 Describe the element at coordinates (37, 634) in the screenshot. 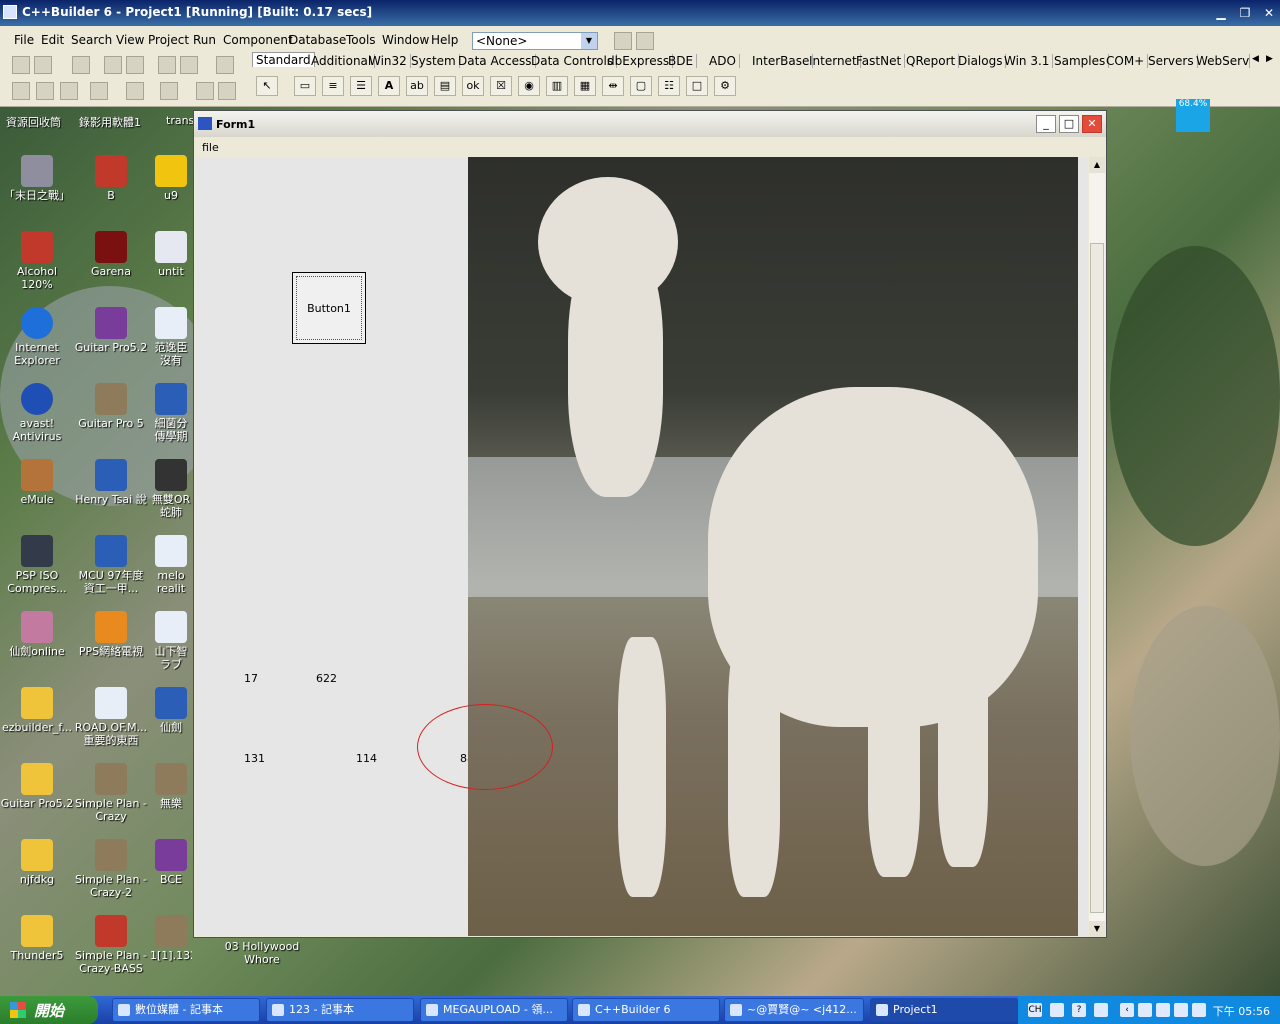

I see `desktop-icon-shortcut: 仙劍online` at that location.